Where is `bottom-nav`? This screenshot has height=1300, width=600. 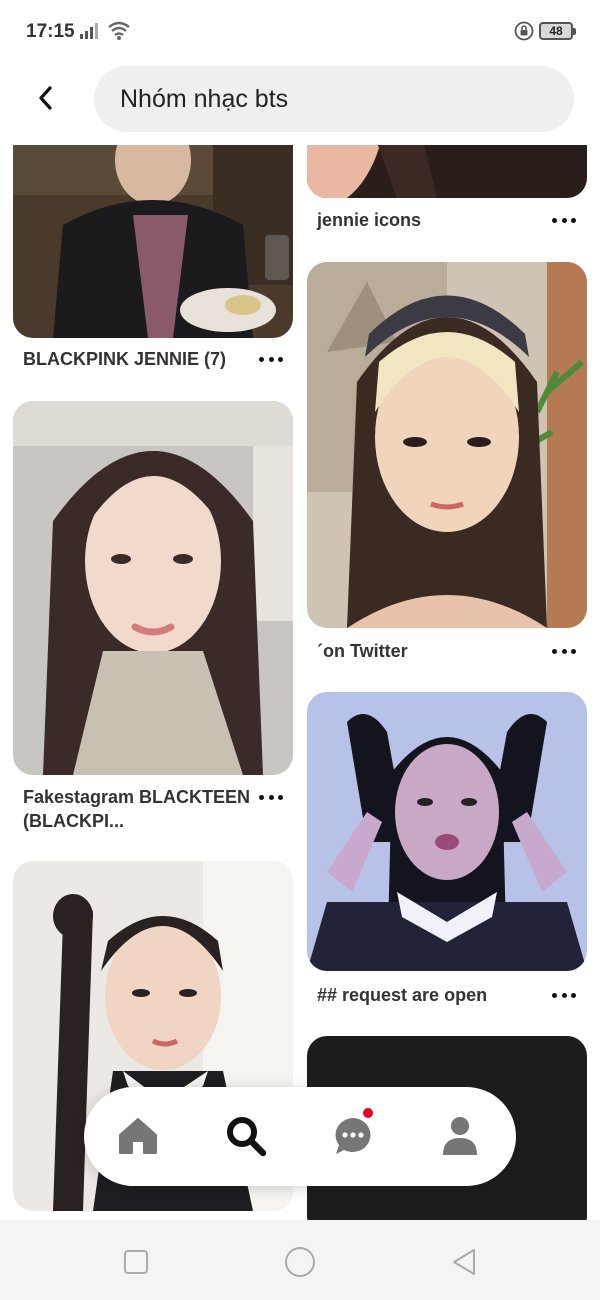
bottom-nav is located at coordinates (300, 1136).